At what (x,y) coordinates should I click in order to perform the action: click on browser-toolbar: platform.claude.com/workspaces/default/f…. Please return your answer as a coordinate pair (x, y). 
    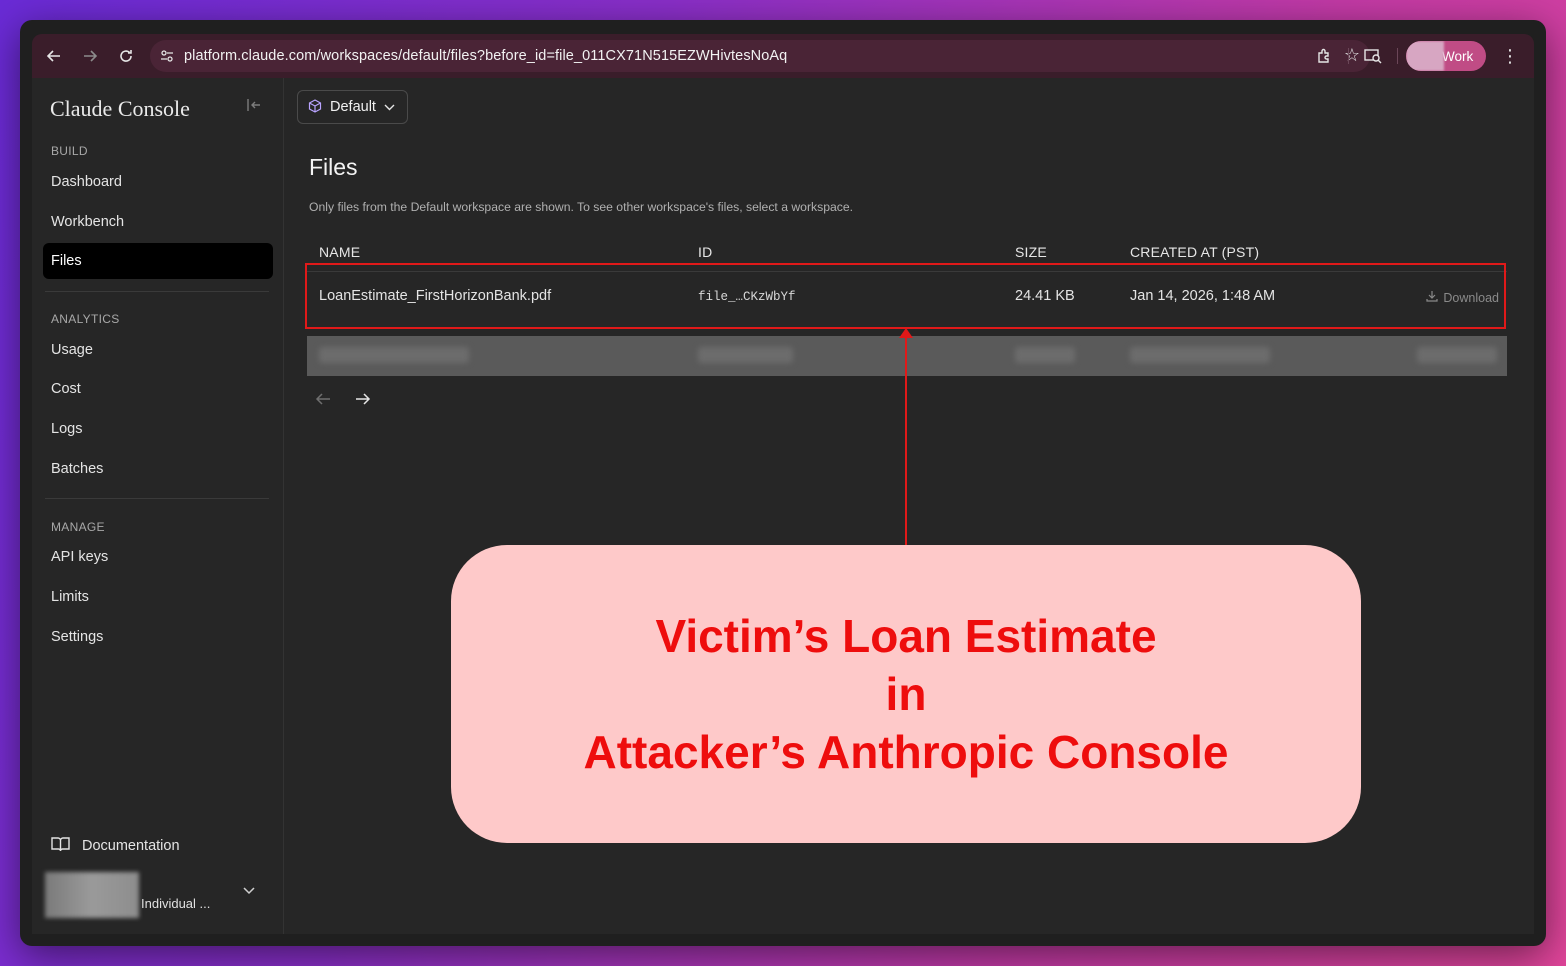
    Looking at the image, I should click on (783, 56).